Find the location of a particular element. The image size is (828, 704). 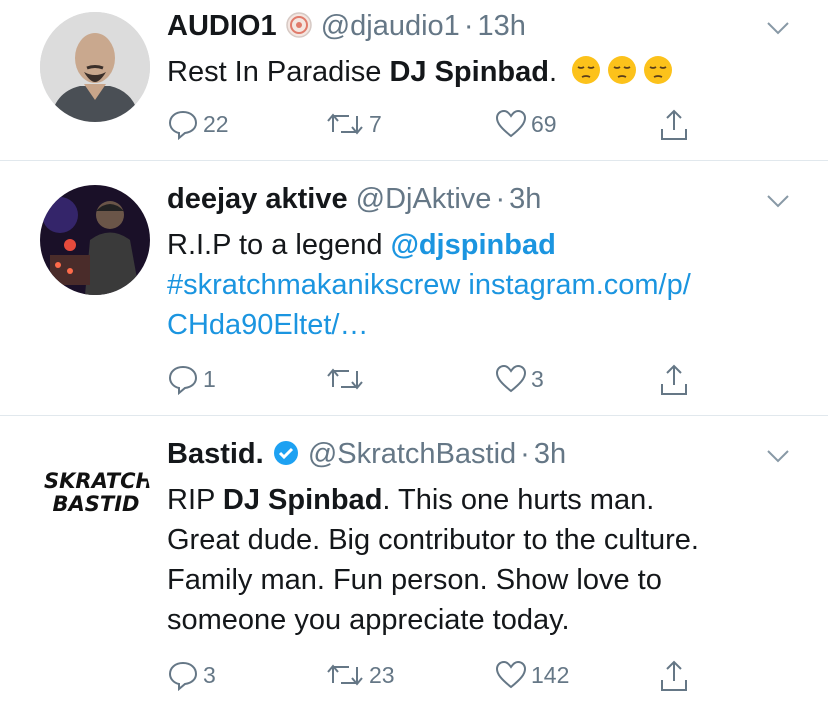

text-segment: . is located at coordinates (553, 72).